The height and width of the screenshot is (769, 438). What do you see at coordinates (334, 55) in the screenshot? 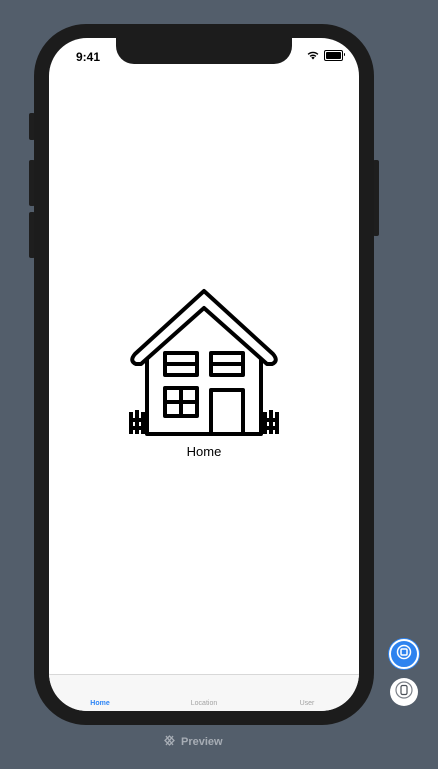
I see `battery-icon` at bounding box center [334, 55].